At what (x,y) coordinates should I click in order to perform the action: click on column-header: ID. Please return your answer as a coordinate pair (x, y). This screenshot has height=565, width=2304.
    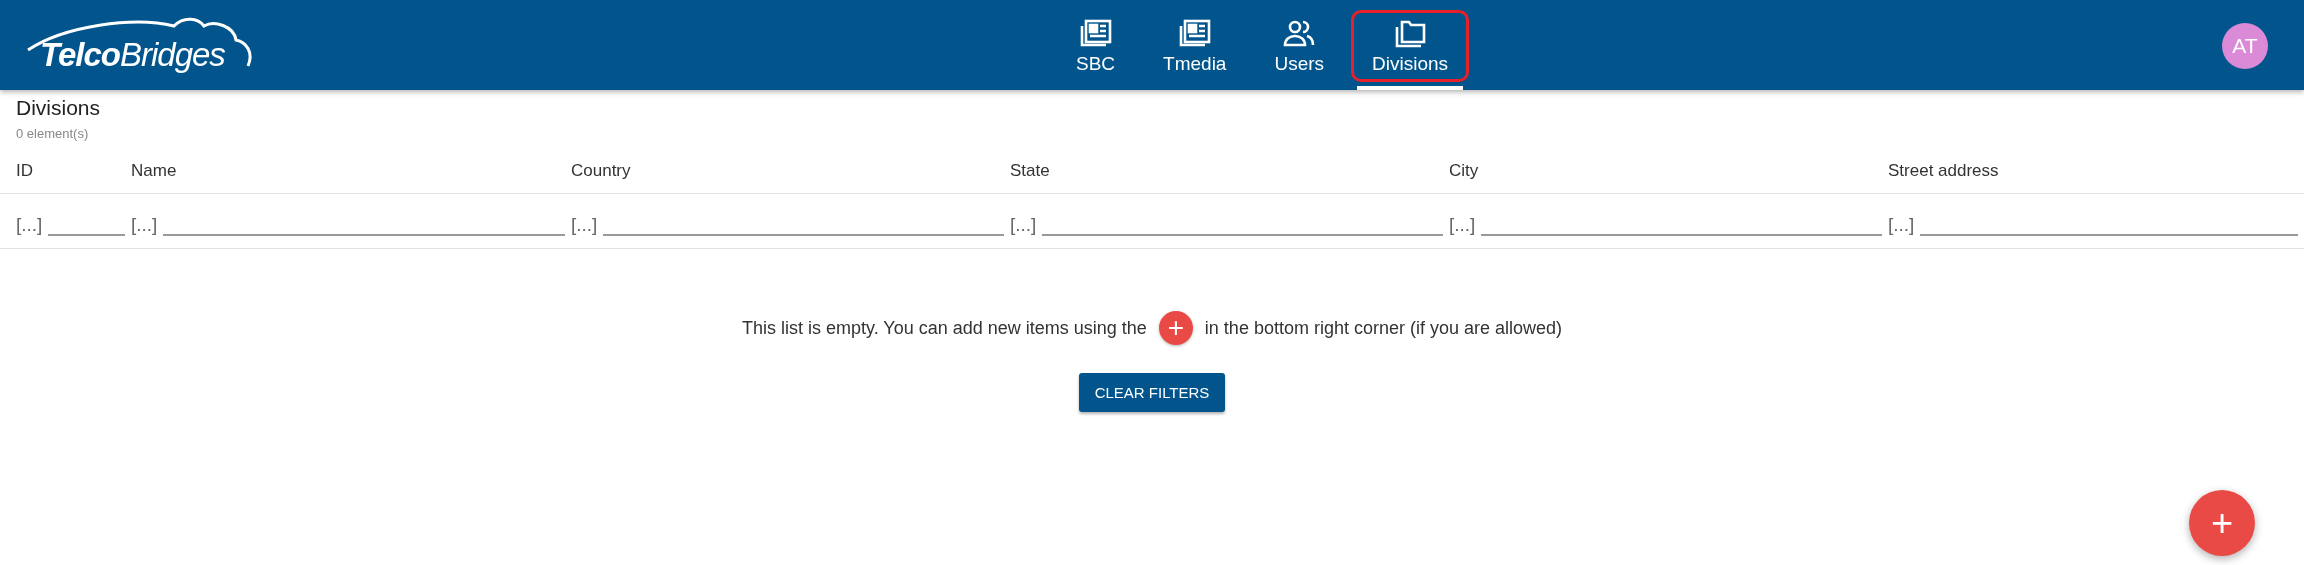
    Looking at the image, I should click on (73, 171).